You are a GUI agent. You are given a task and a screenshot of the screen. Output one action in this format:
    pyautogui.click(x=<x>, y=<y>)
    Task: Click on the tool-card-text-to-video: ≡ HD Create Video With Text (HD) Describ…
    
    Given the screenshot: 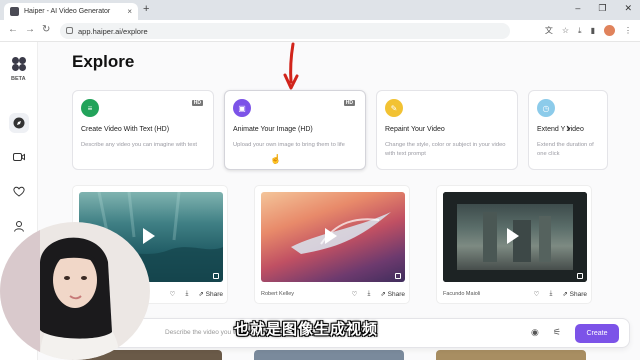 What is the action you would take?
    pyautogui.click(x=143, y=130)
    